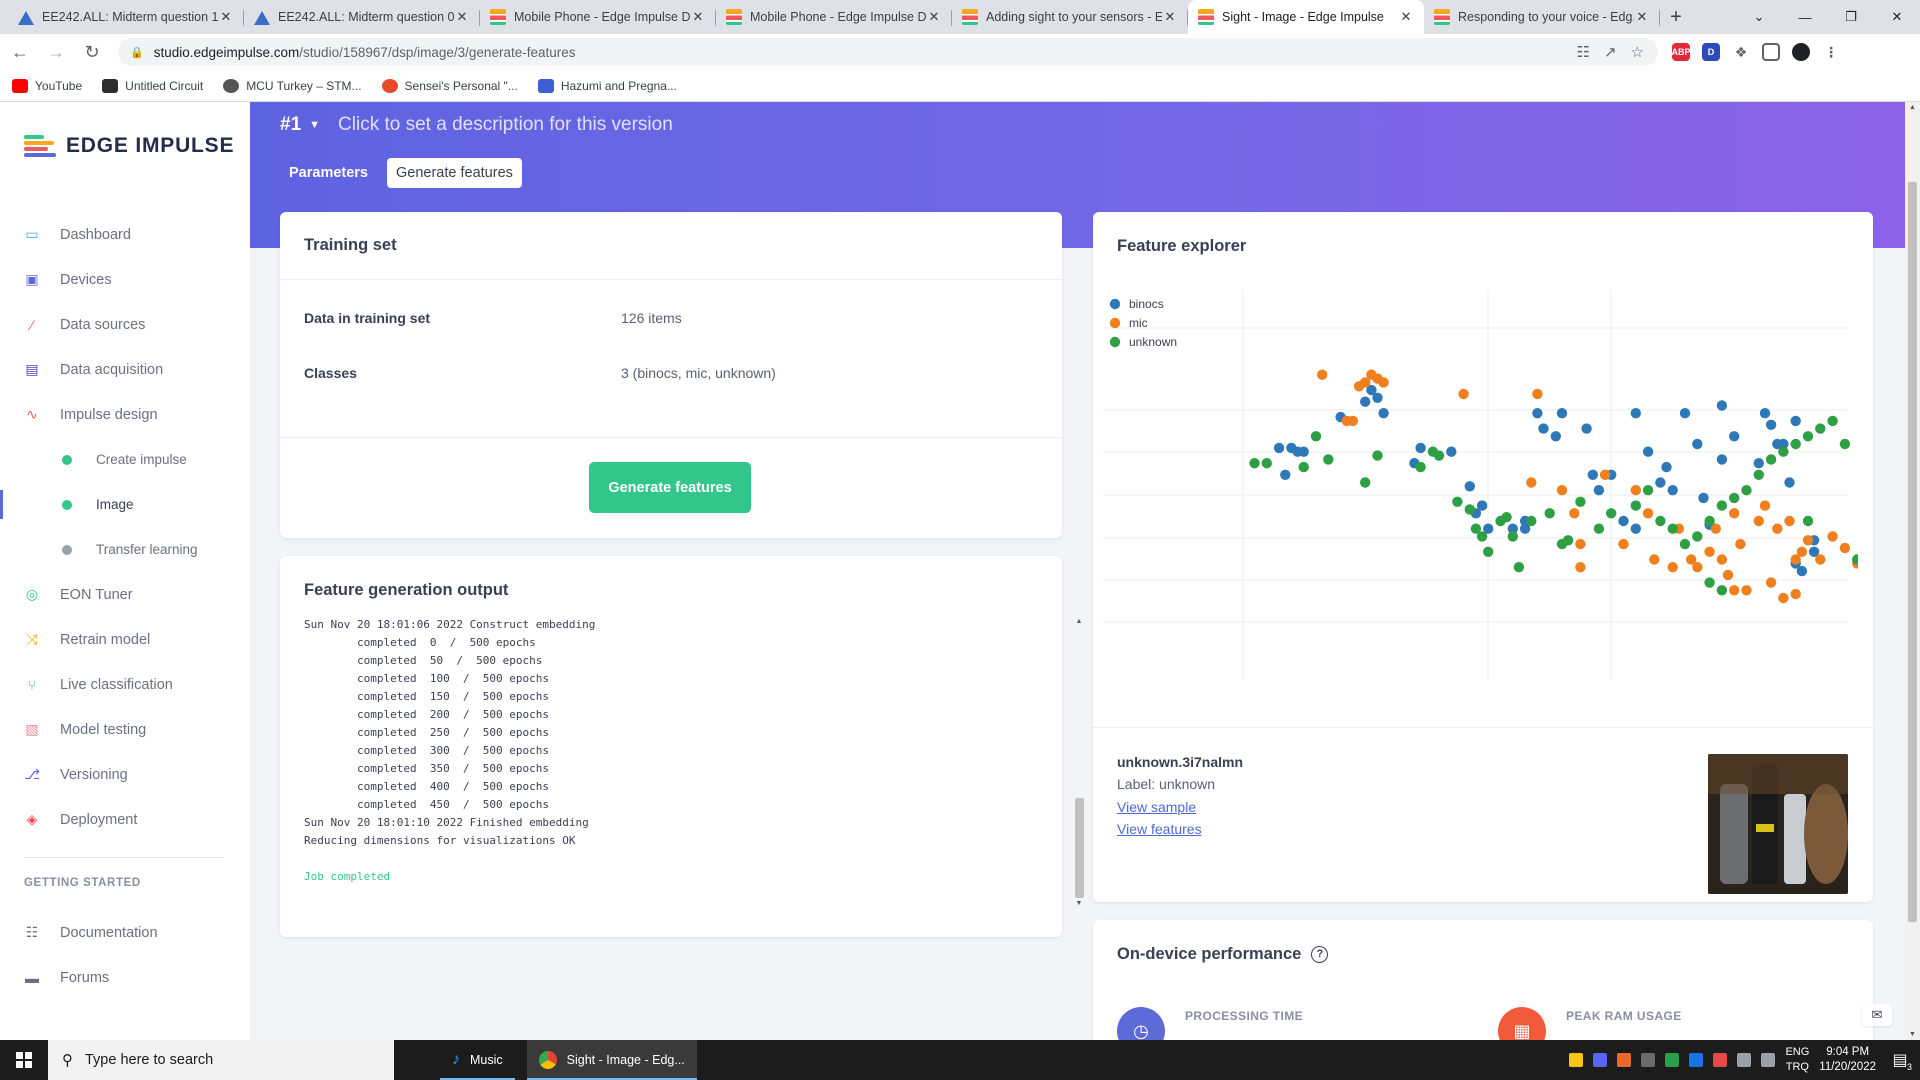  What do you see at coordinates (290, 125) in the screenshot?
I see `version-number: #1` at bounding box center [290, 125].